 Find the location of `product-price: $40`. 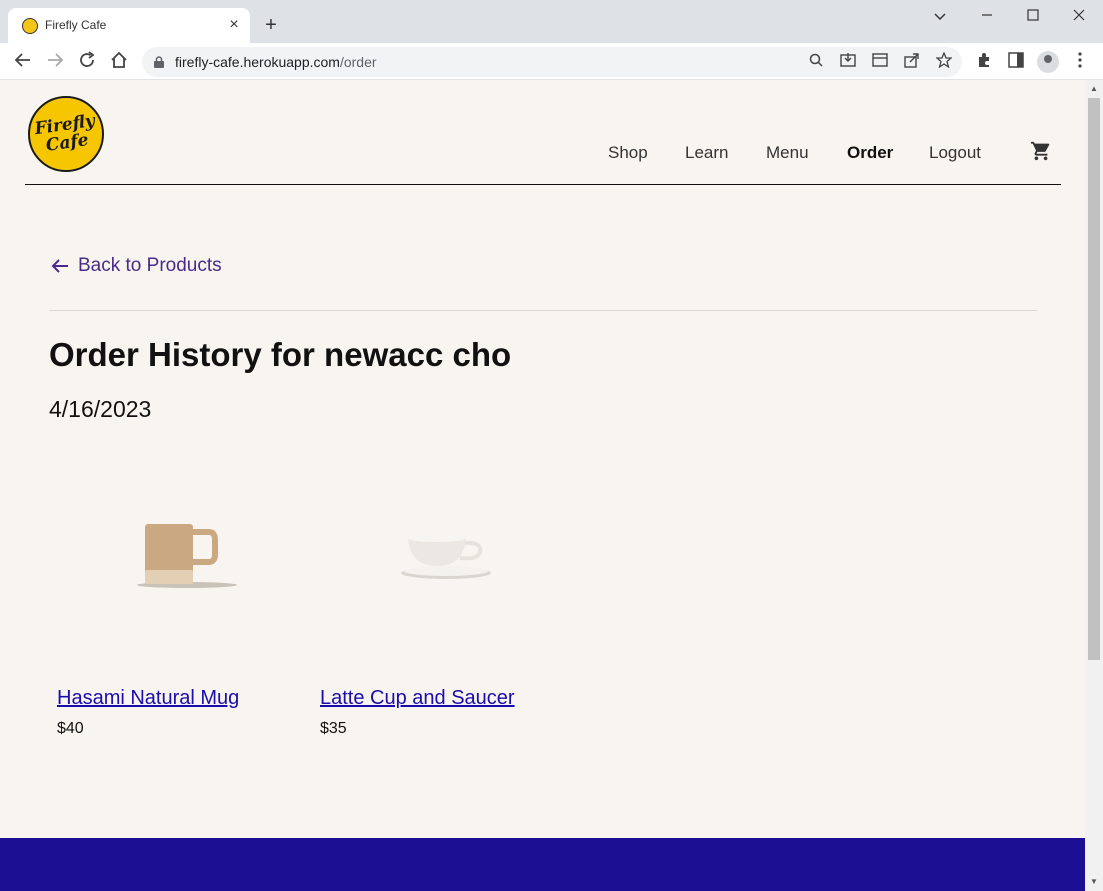

product-price: $40 is located at coordinates (70, 728).